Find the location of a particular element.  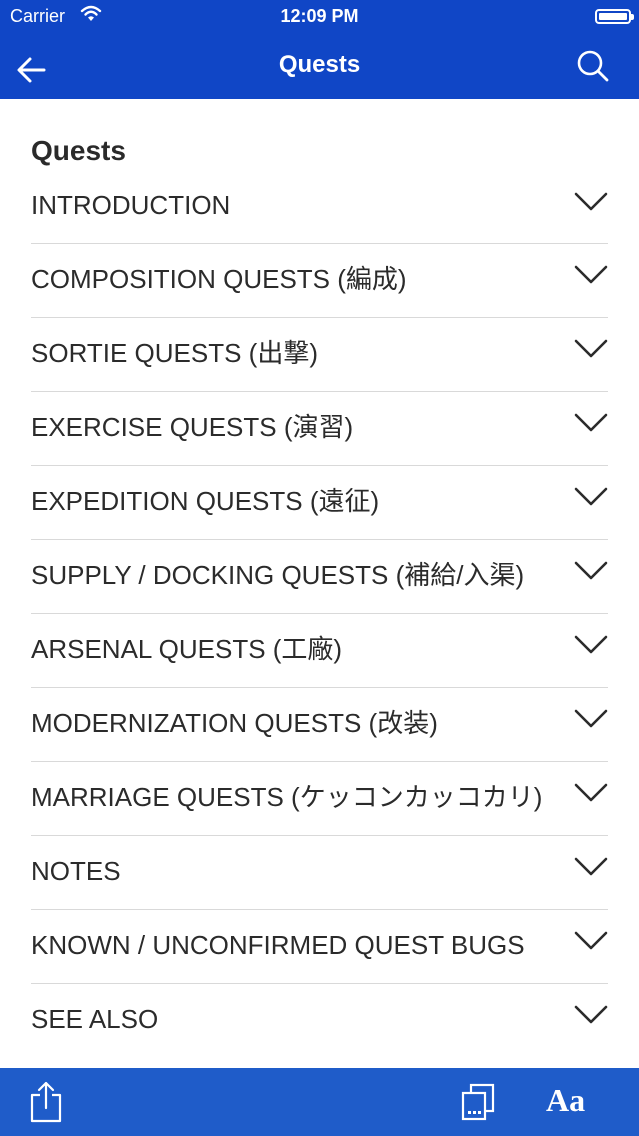

section-item-composition-quests: COMPOSITION QUESTS (編成) is located at coordinates (319, 281).